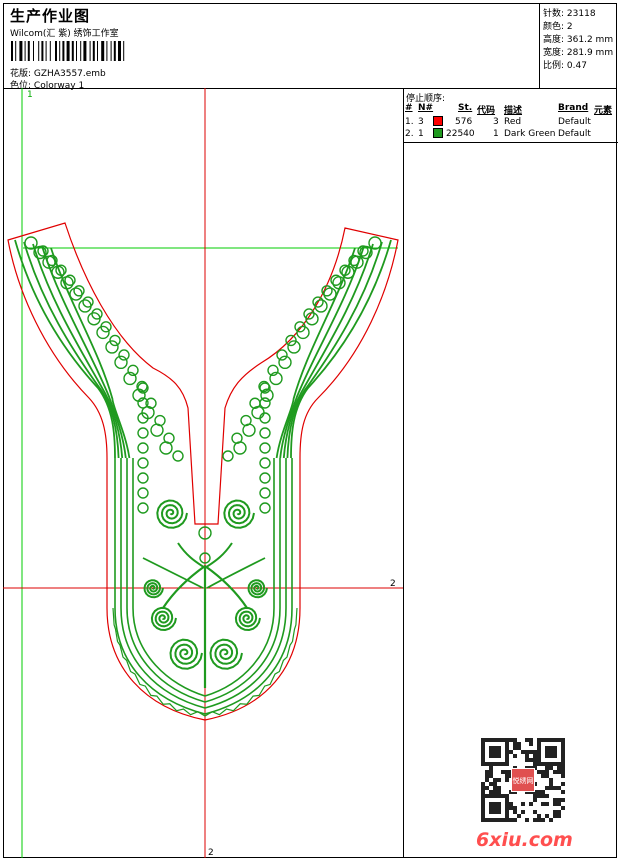 The height and width of the screenshot is (860, 620). What do you see at coordinates (50, 16) in the screenshot?
I see `page-title: 生产作业图` at bounding box center [50, 16].